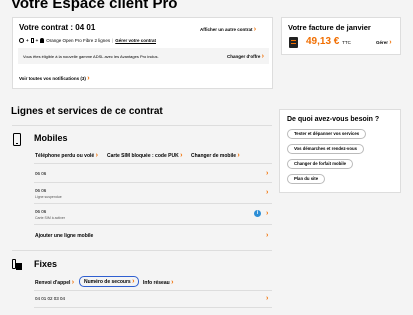 Image resolution: width=413 pixels, height=315 pixels. Describe the element at coordinates (329, 27) in the screenshot. I see `invoice-title: Votre facture de janvier` at that location.